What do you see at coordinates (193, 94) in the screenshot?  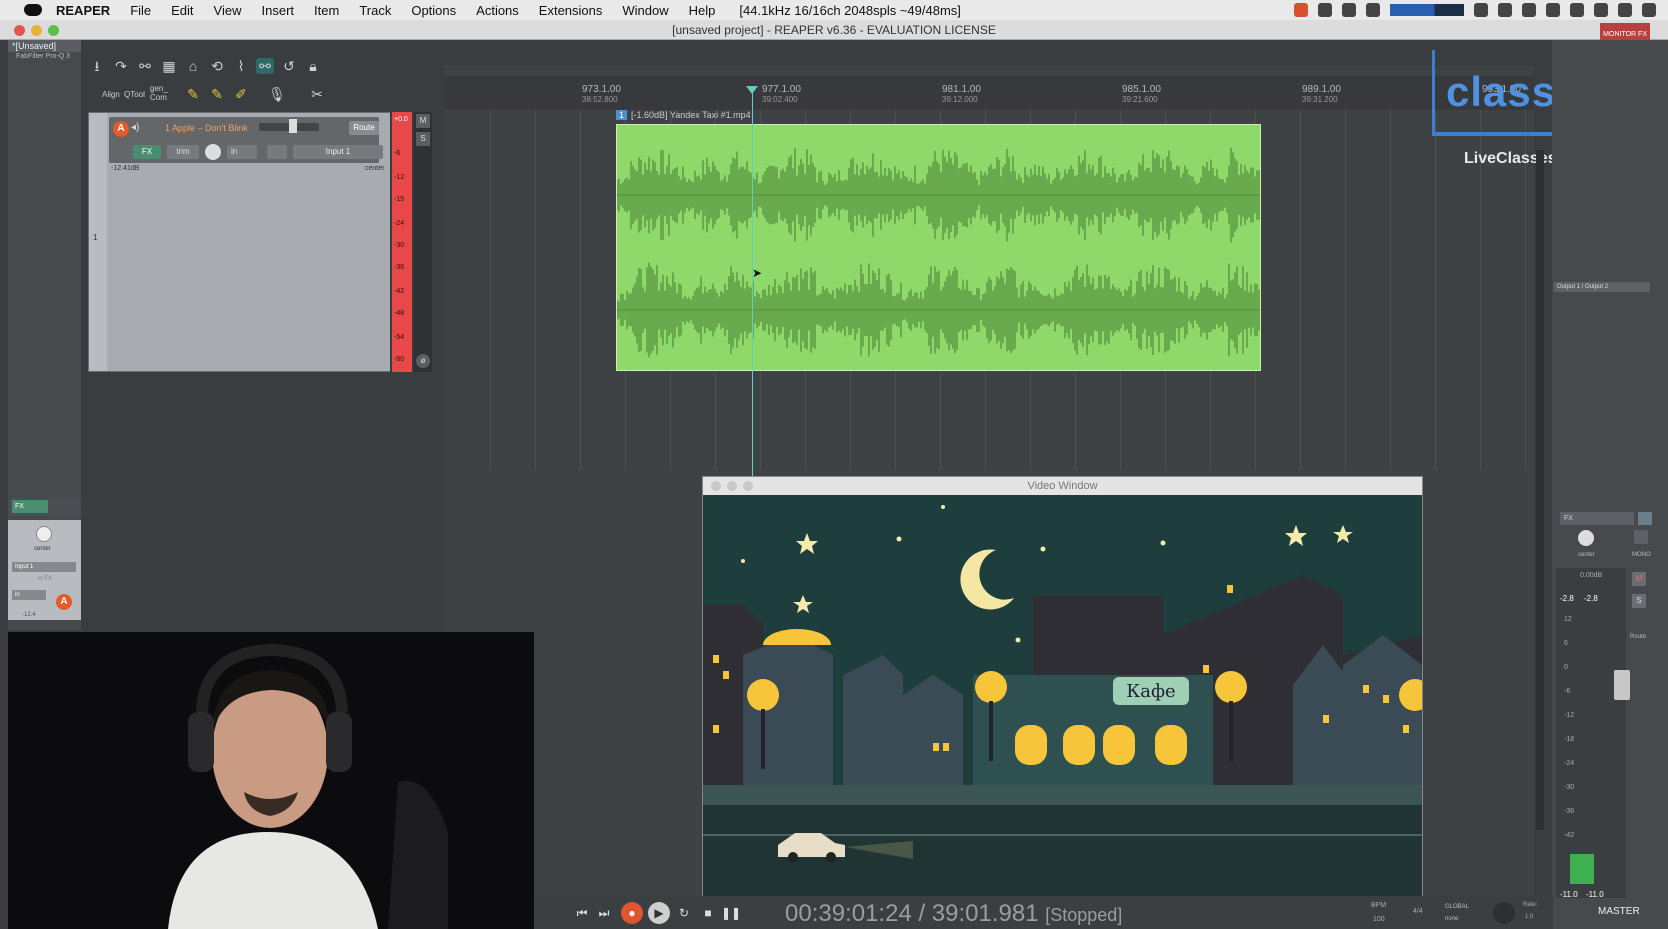 I see `script-icon: ✎` at bounding box center [193, 94].